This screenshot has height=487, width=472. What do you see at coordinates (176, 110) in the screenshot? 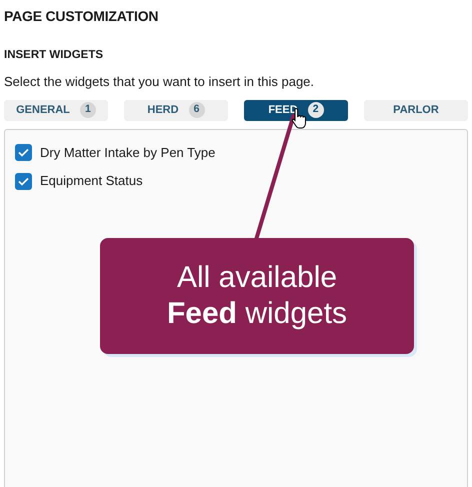
I see `category-tab: HERD 6` at bounding box center [176, 110].